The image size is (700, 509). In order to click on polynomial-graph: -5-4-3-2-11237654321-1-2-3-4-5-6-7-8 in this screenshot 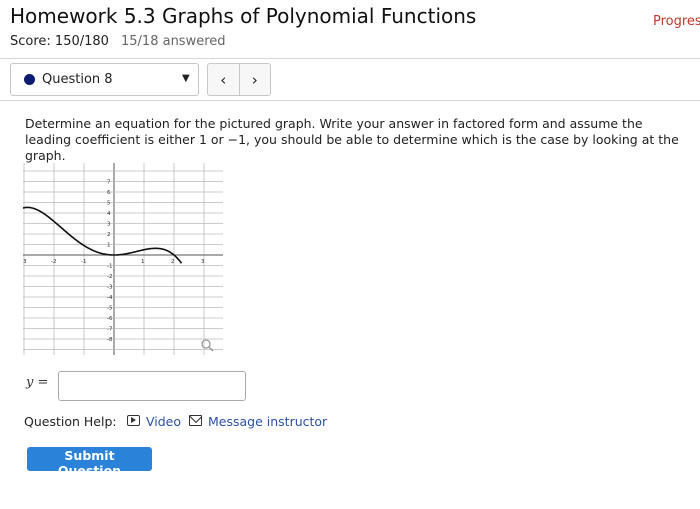, I will do `click(123, 259)`.